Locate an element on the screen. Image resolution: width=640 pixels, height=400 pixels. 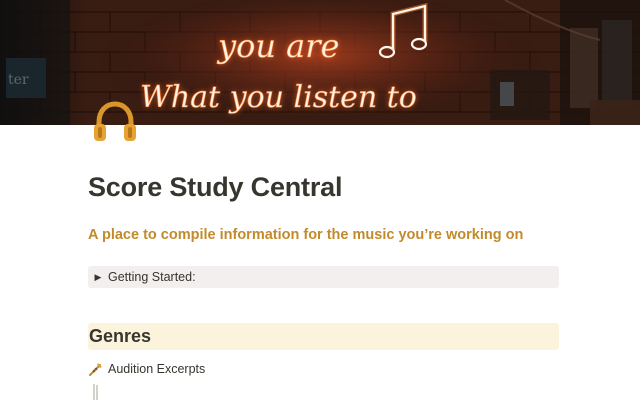
getting-started-toggle: ▶ Getting Started: is located at coordinates (323, 277).